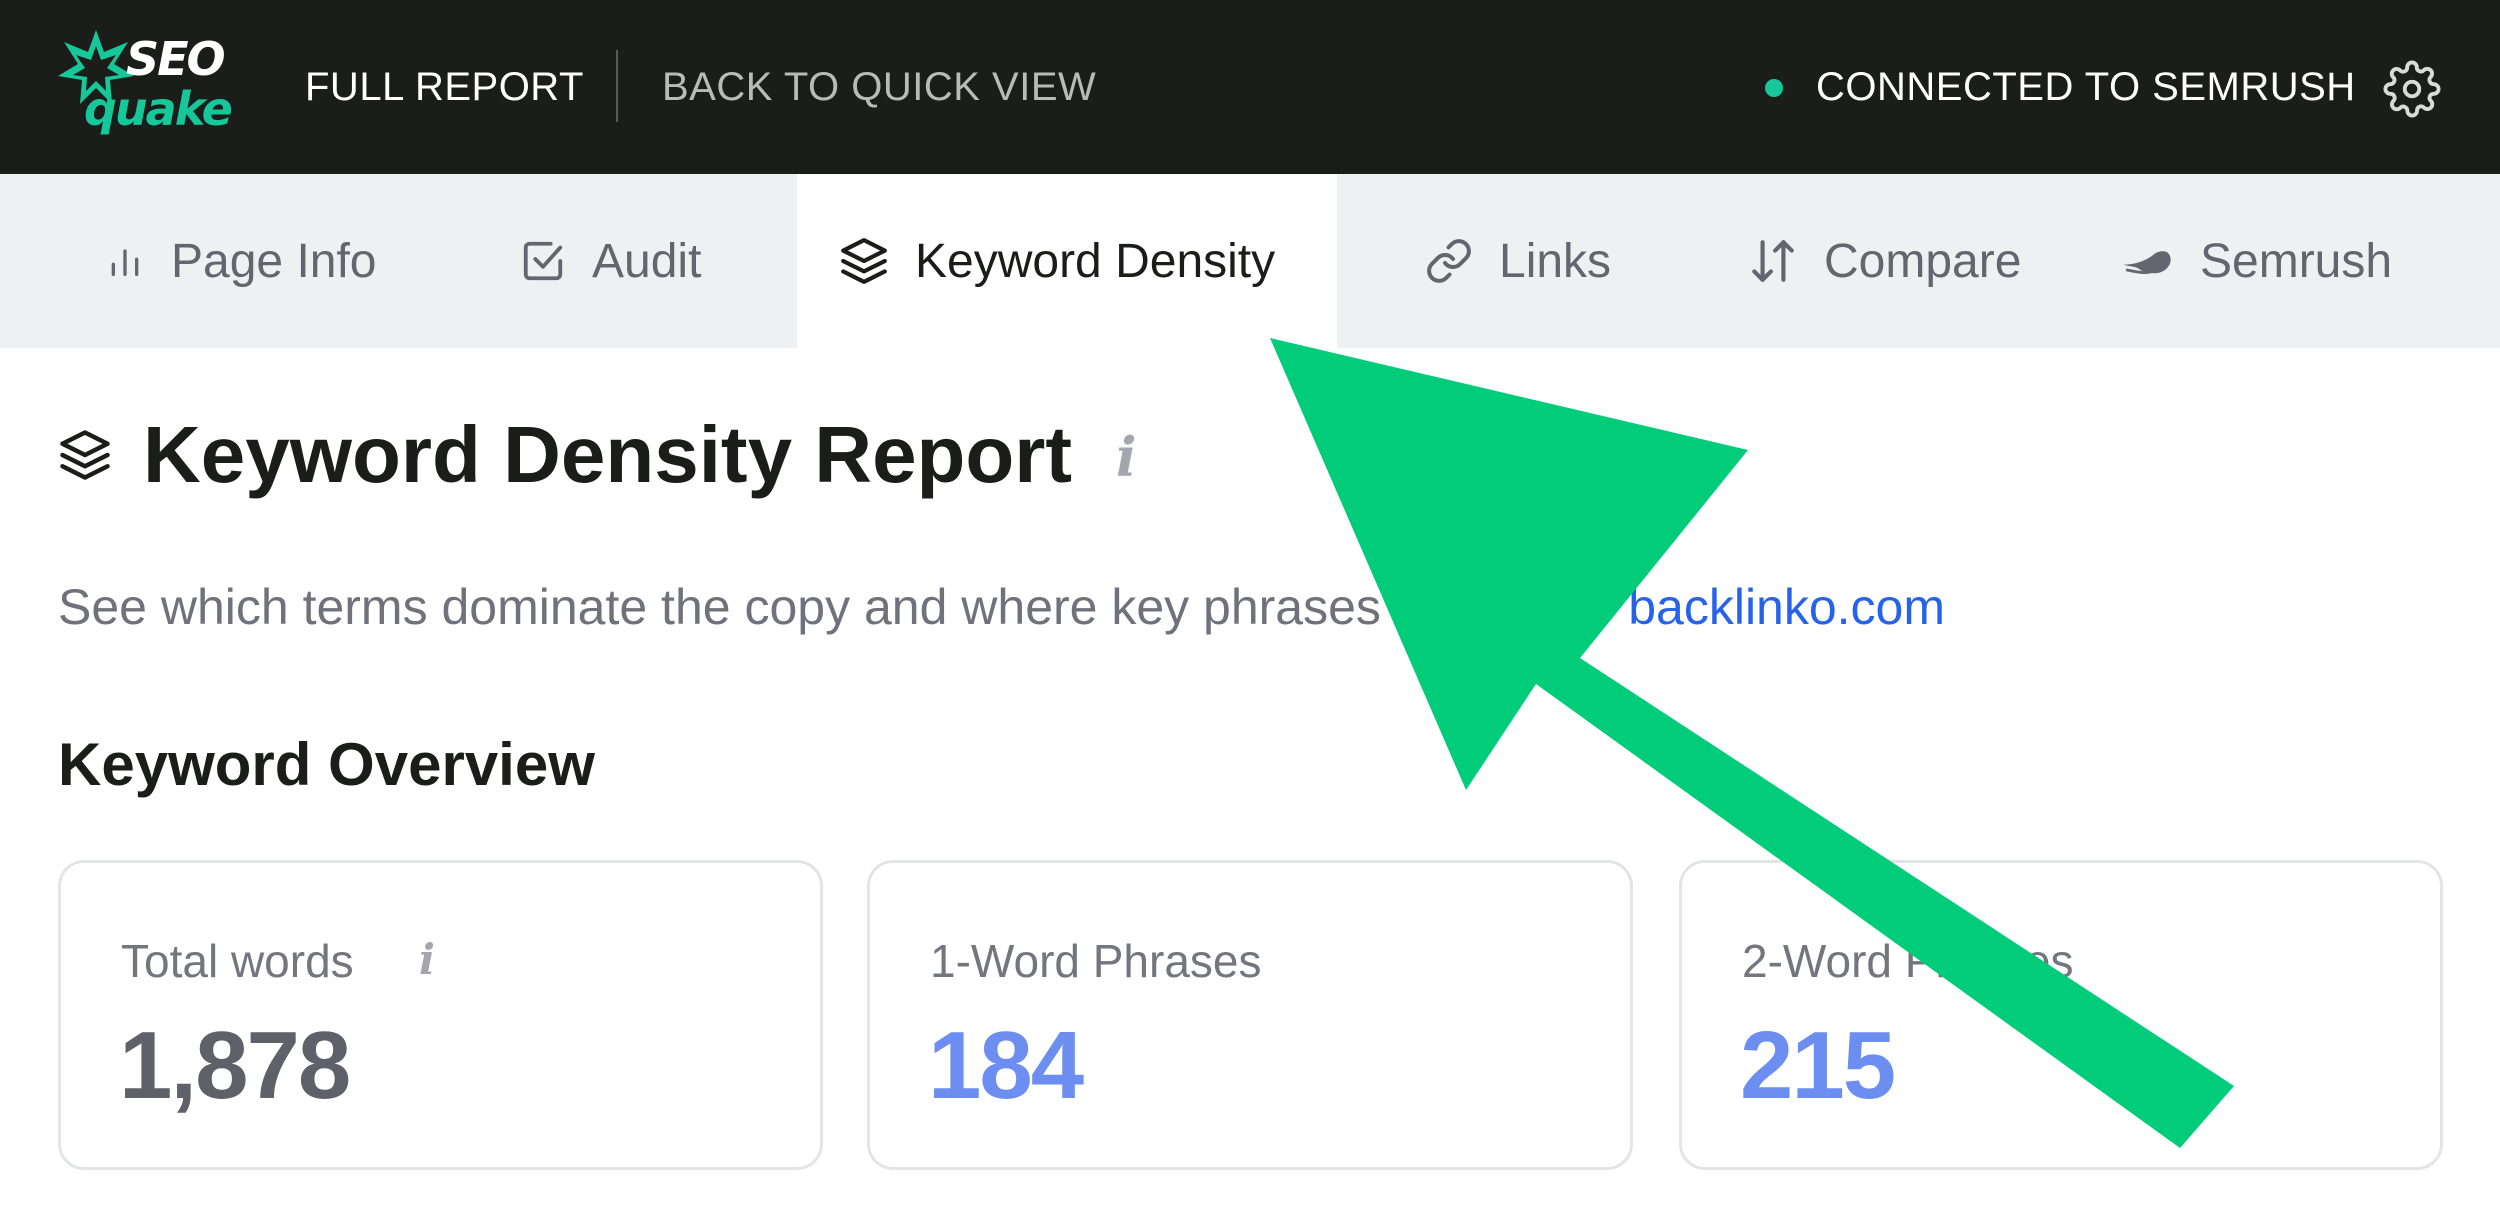 The height and width of the screenshot is (1232, 2500). What do you see at coordinates (543, 261) in the screenshot?
I see `checkbox-icon` at bounding box center [543, 261].